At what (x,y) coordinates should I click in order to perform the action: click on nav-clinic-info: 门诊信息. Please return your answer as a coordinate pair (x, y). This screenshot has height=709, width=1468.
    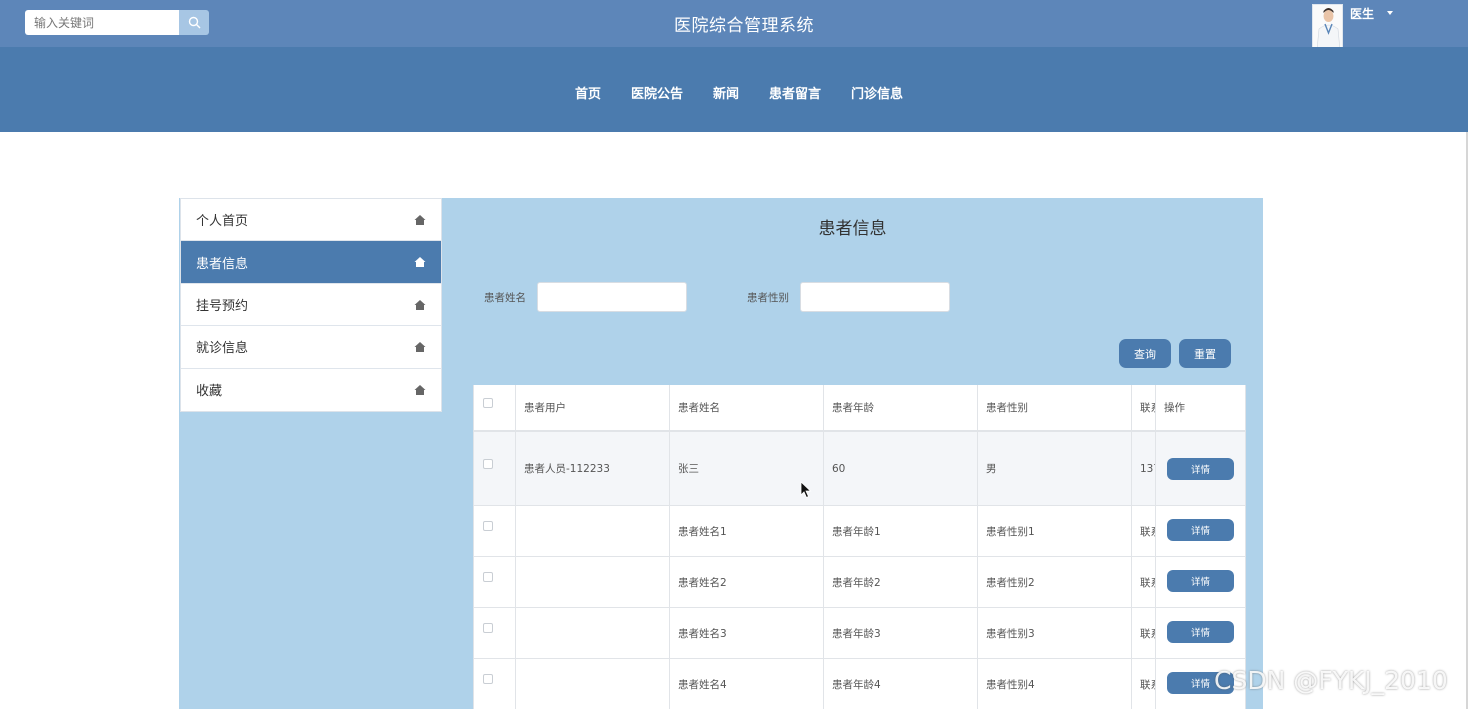
    Looking at the image, I should click on (877, 92).